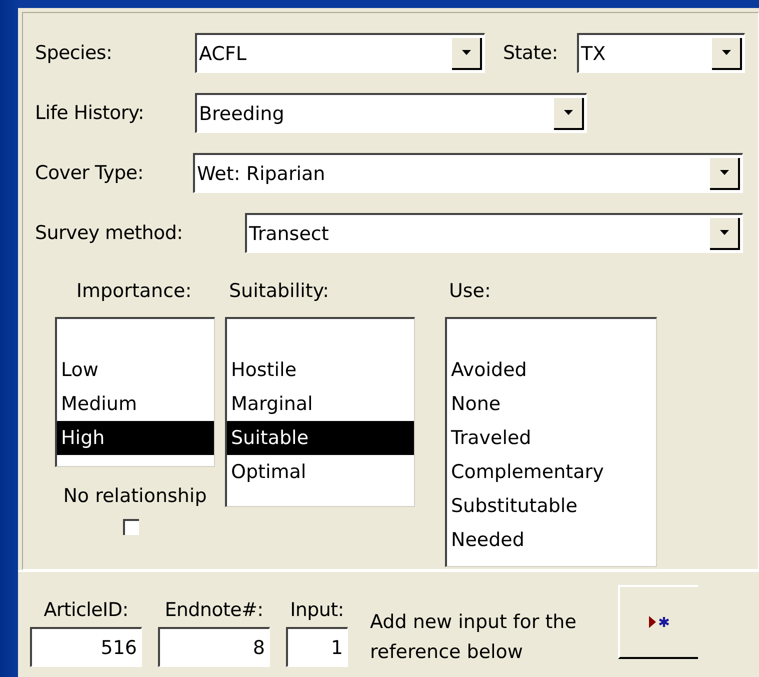  I want to click on input-field: 516, so click(86, 647).